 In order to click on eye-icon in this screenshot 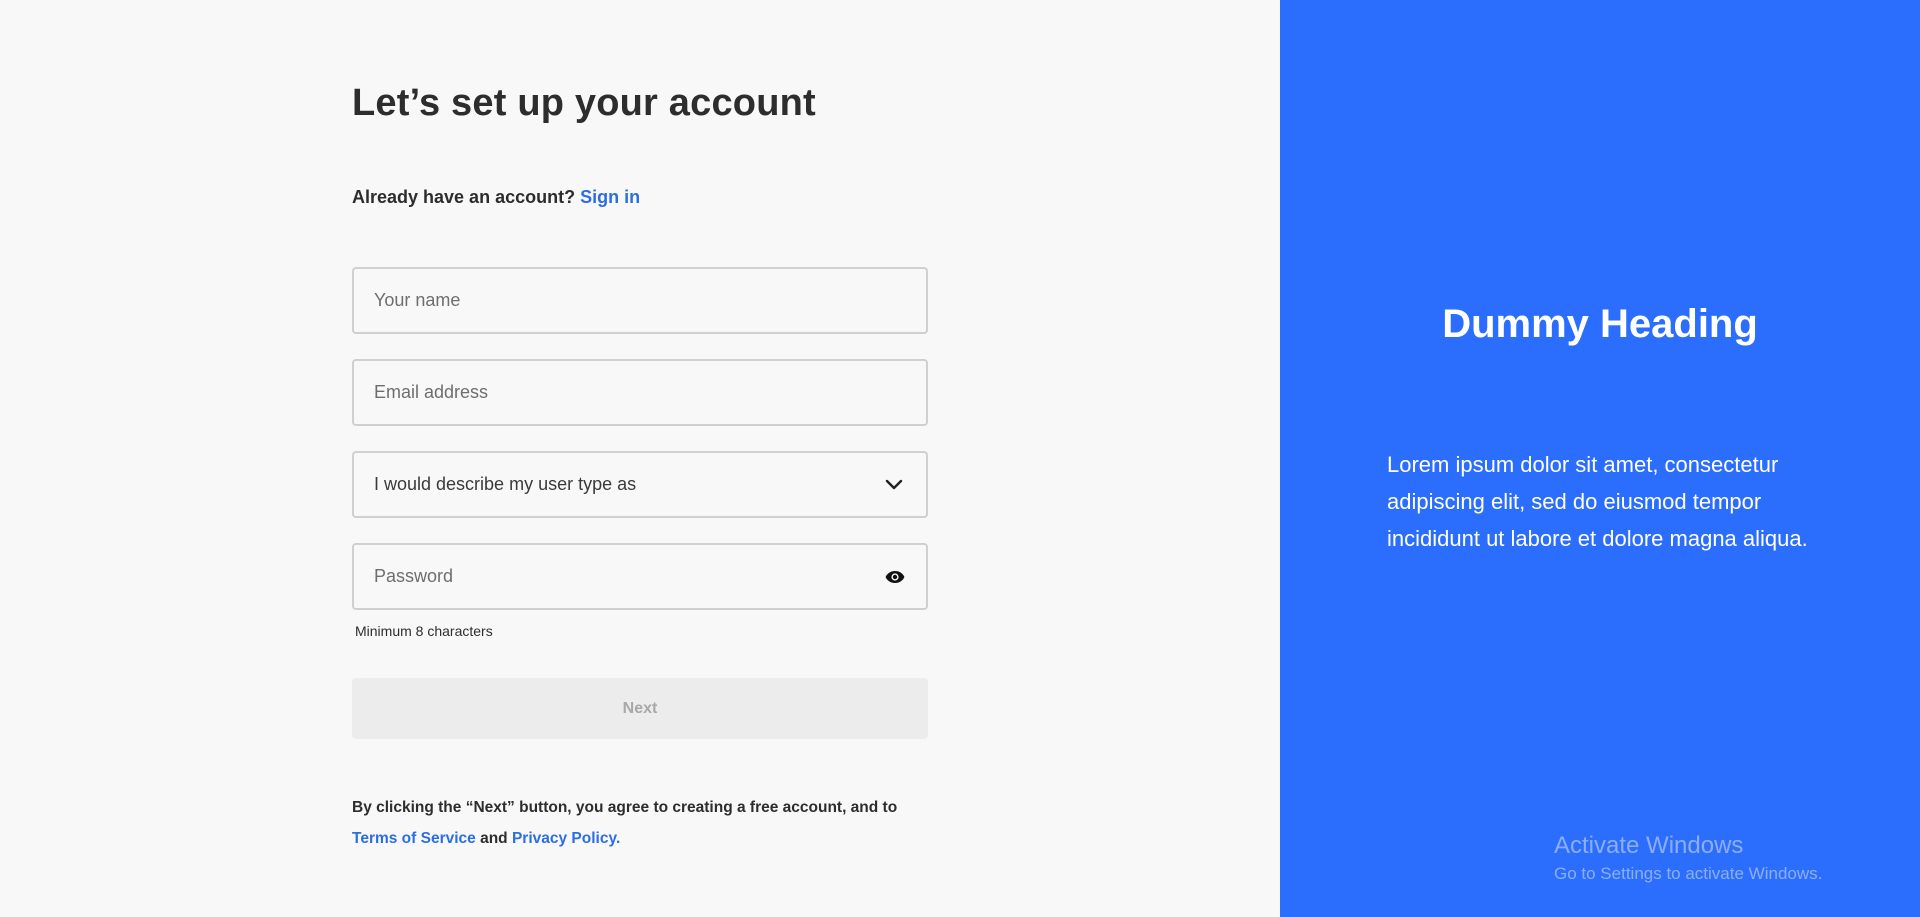, I will do `click(894, 577)`.